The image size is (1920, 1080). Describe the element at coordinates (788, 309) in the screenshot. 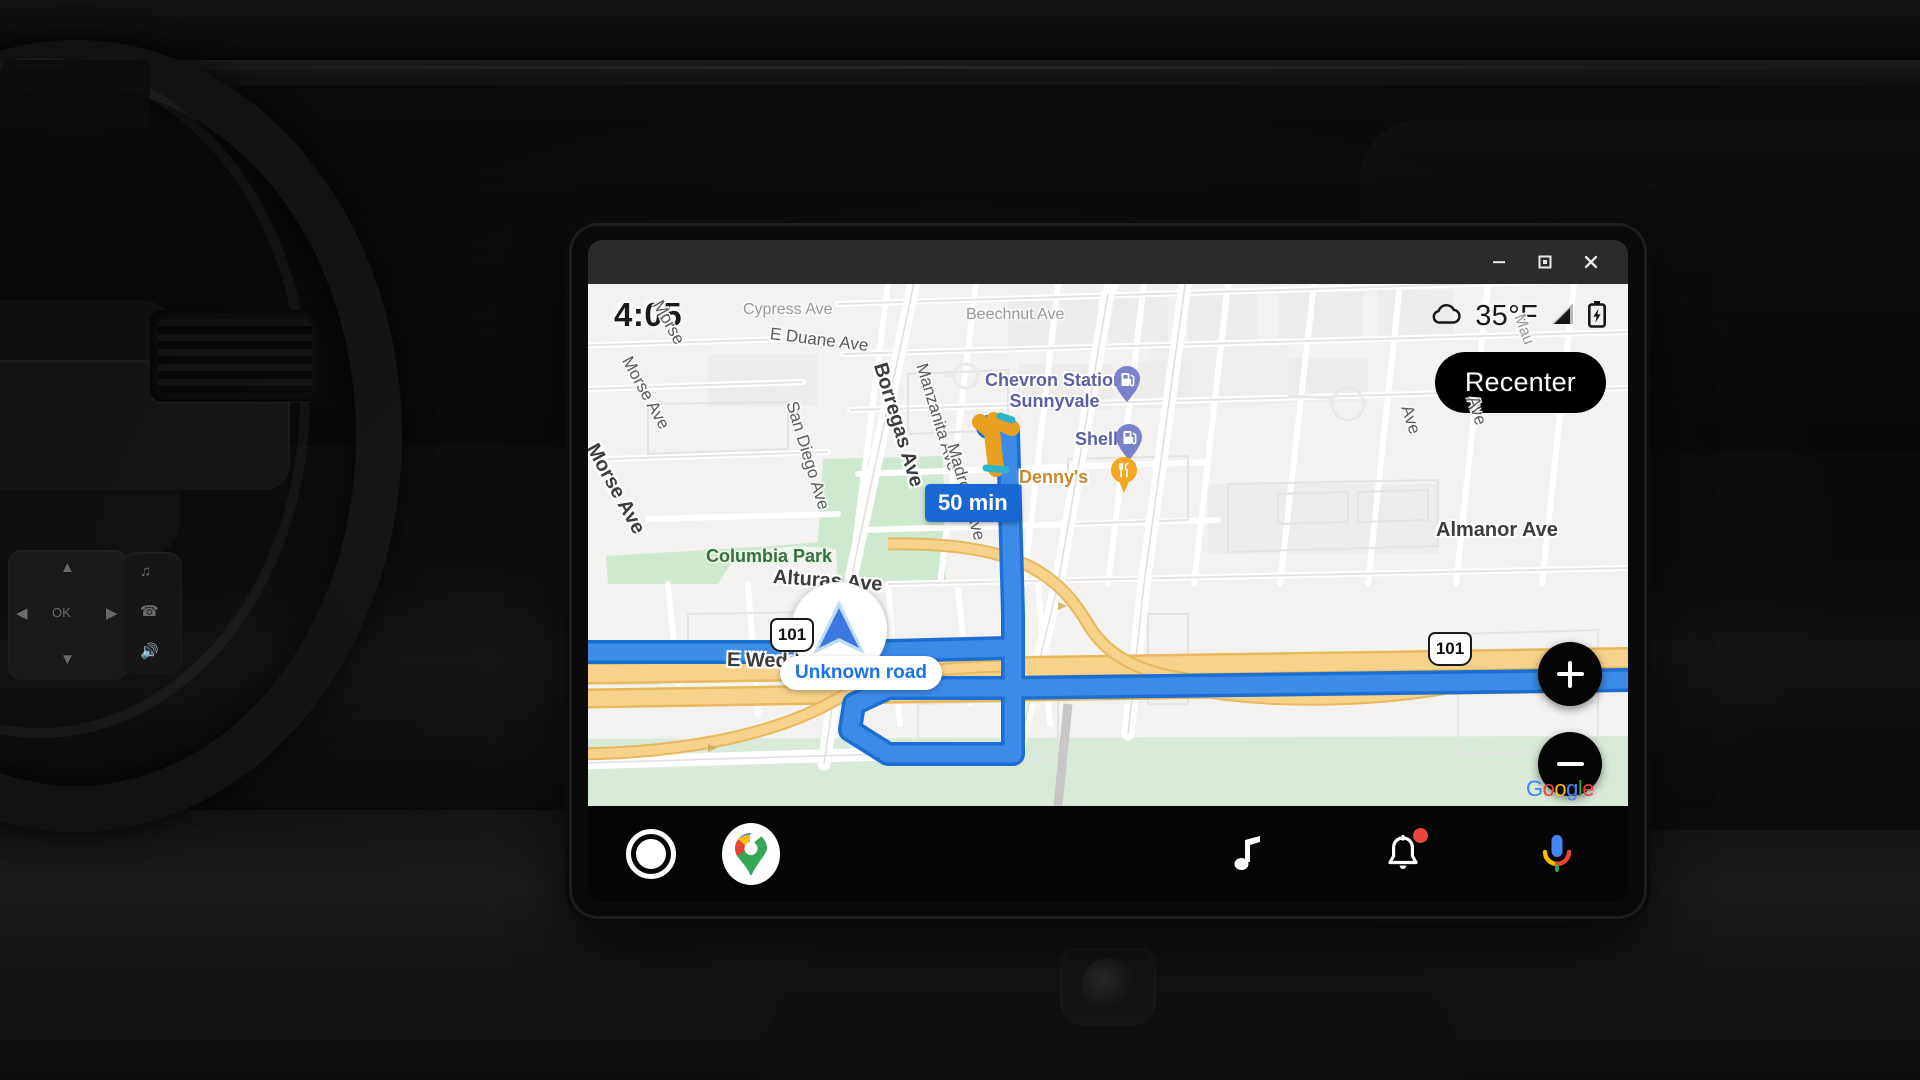

I see `street-label: Cypress Ave` at that location.